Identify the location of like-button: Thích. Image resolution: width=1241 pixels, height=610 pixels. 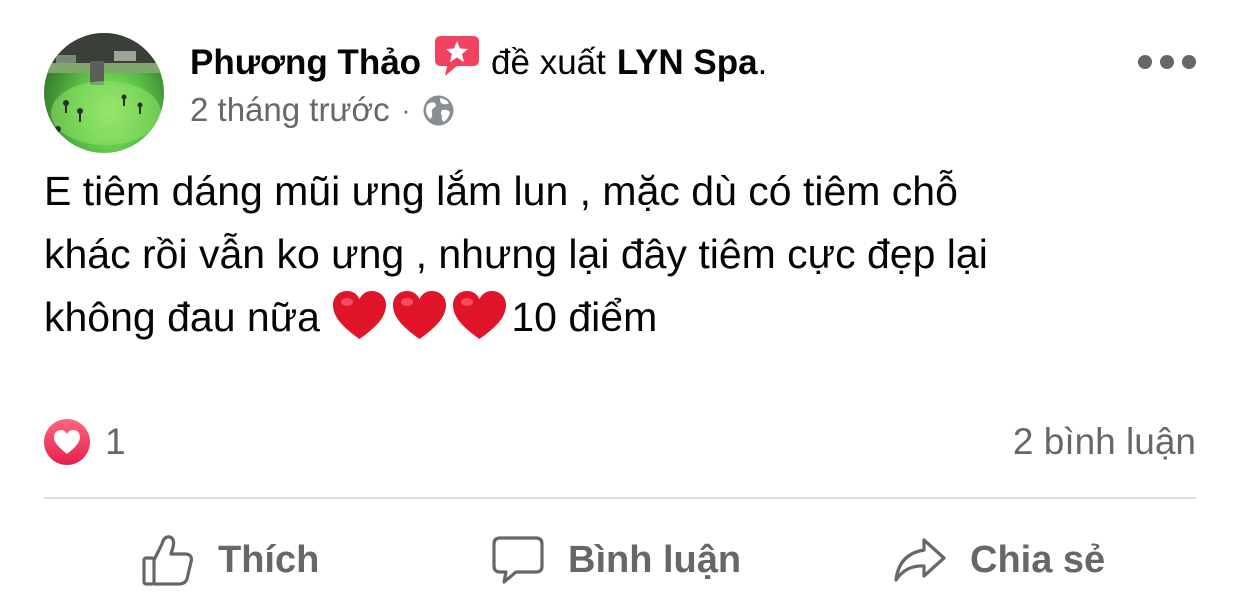
(229, 560).